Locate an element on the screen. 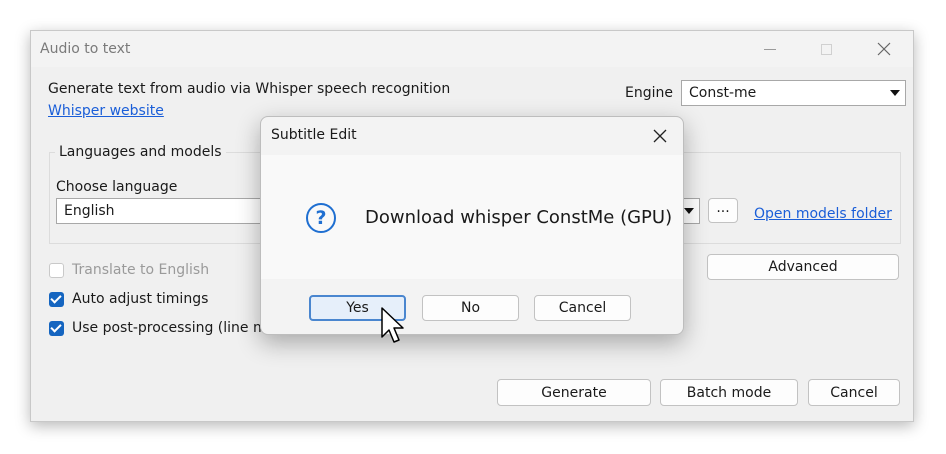 This screenshot has width=946, height=454. engine-label: Engine is located at coordinates (649, 93).